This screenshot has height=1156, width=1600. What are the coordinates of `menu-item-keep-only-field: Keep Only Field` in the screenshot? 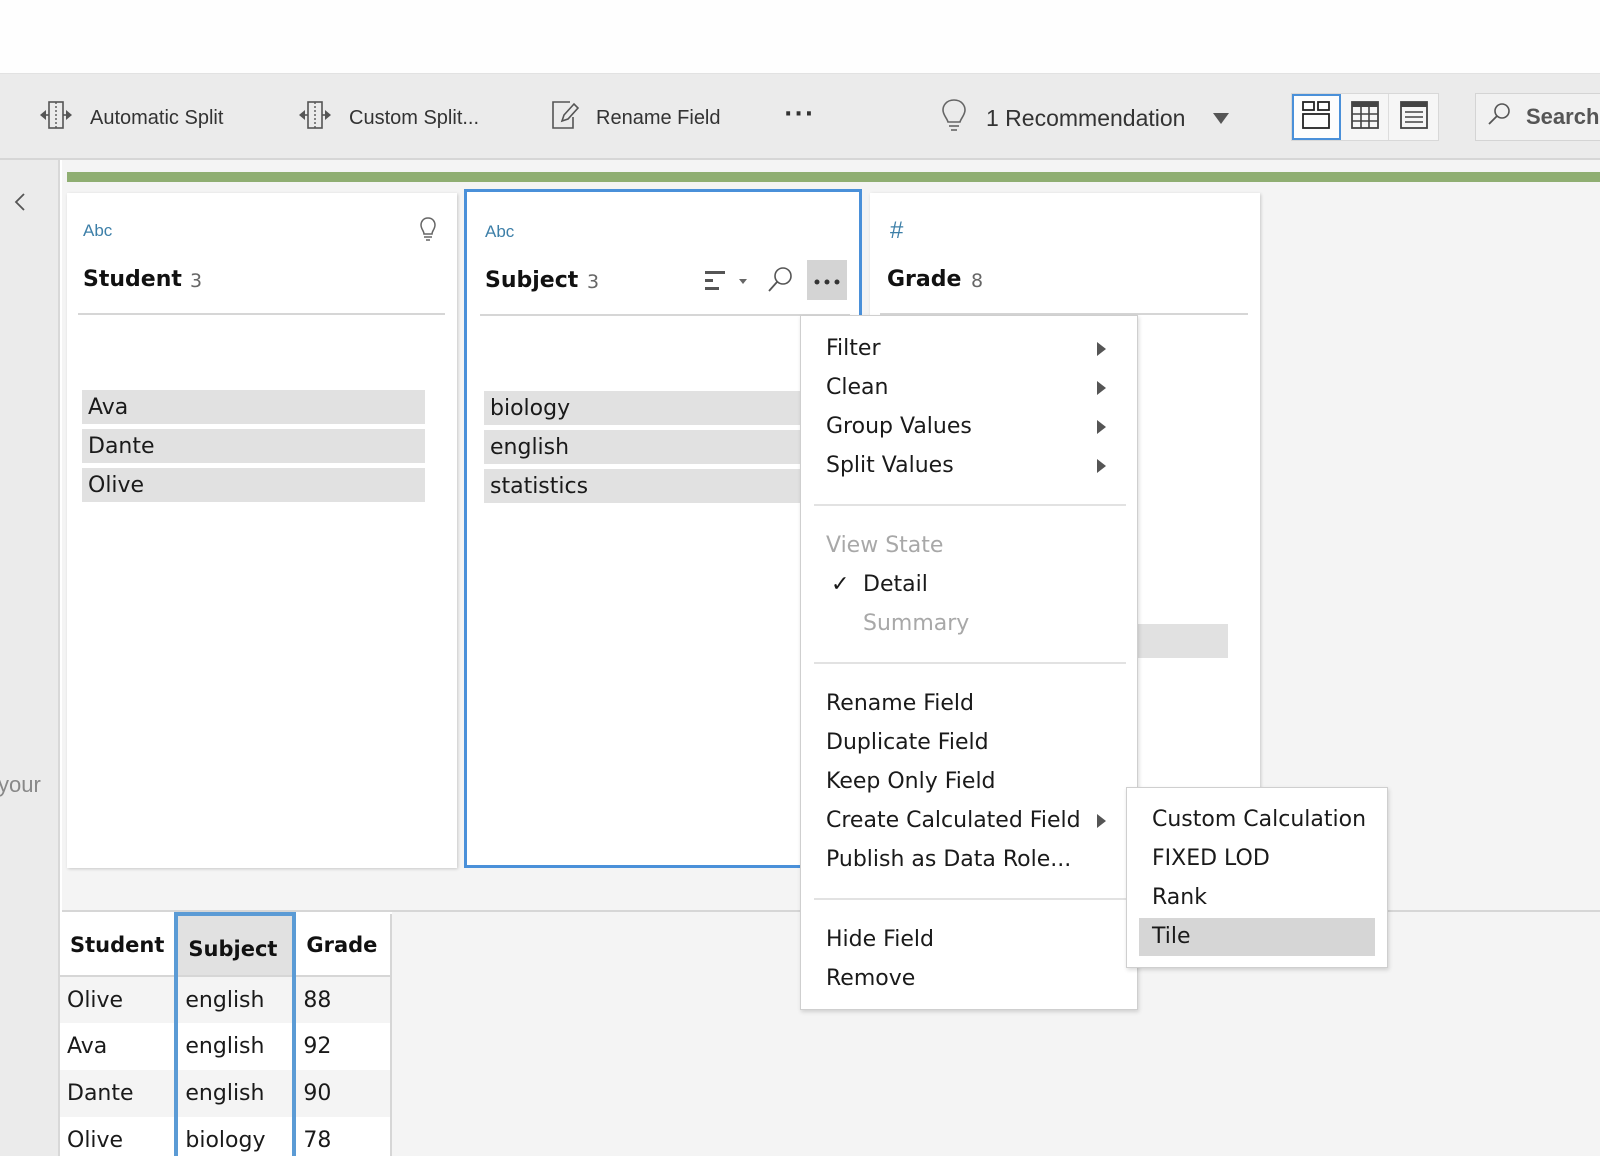 It's located at (971, 782).